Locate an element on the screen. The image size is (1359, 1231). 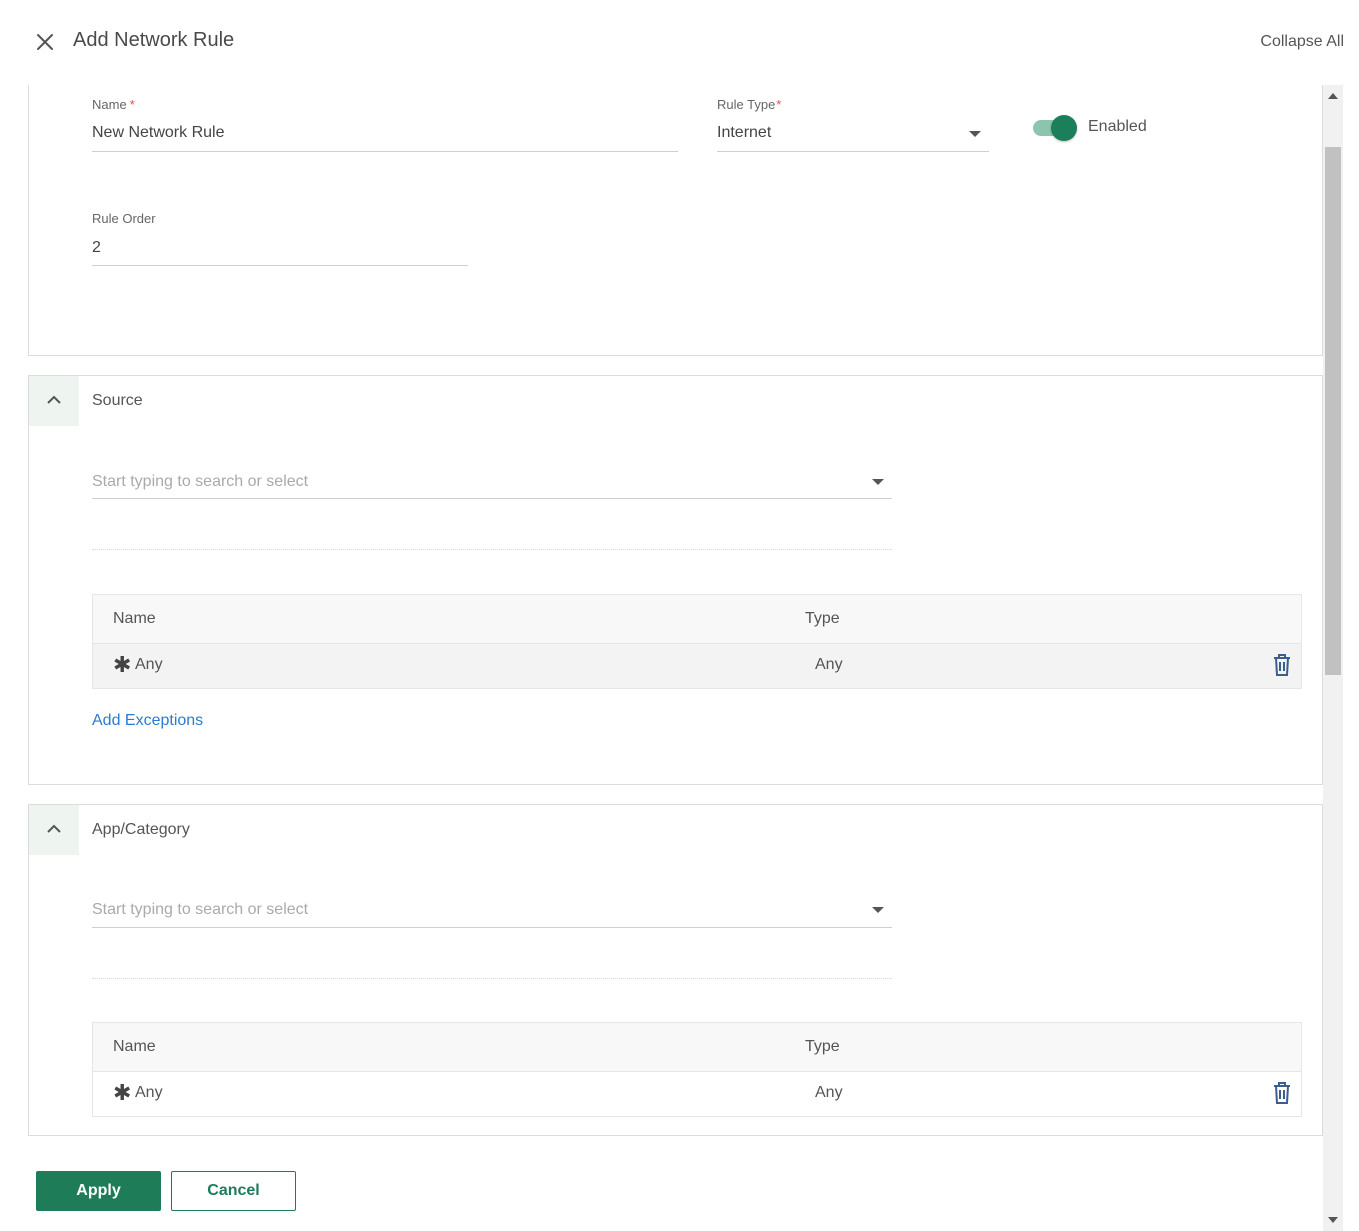
app-category-table: Name Type ✱ Any Any is located at coordinates (697, 1069).